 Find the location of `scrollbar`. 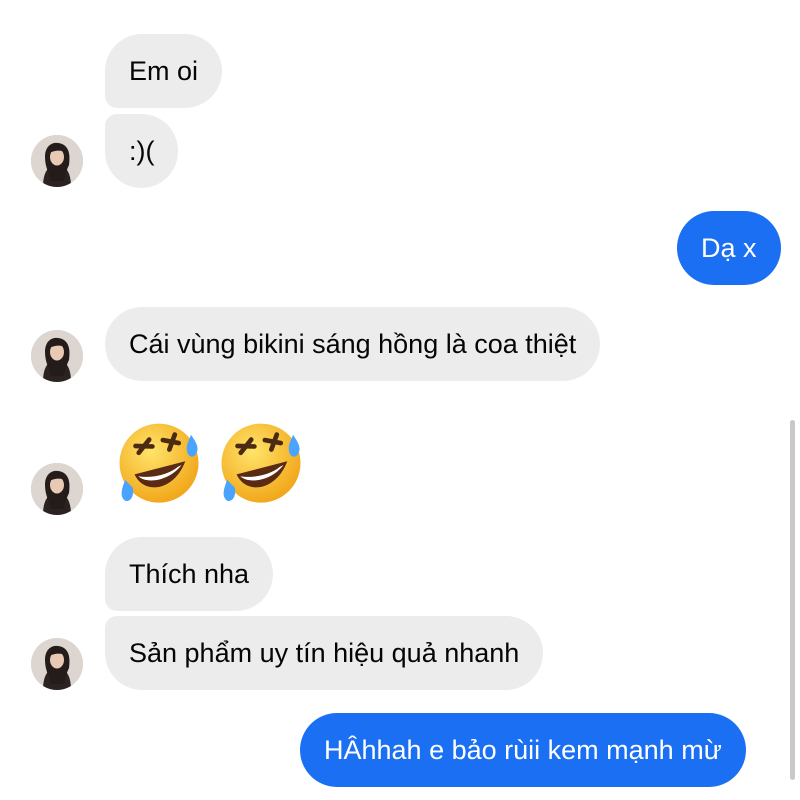

scrollbar is located at coordinates (792, 600).